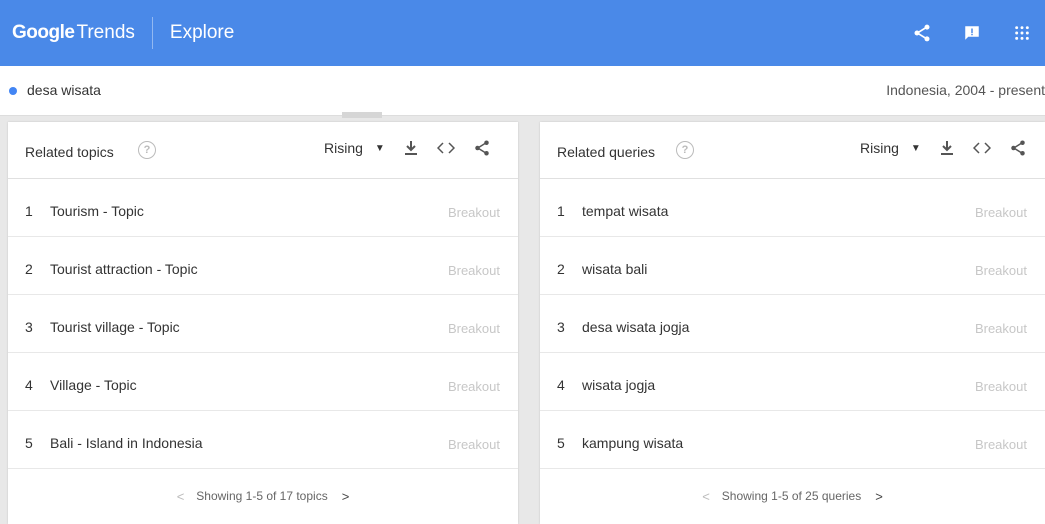 Image resolution: width=1045 pixels, height=524 pixels. Describe the element at coordinates (97, 211) in the screenshot. I see `topic-name: Tourism - Topic` at that location.